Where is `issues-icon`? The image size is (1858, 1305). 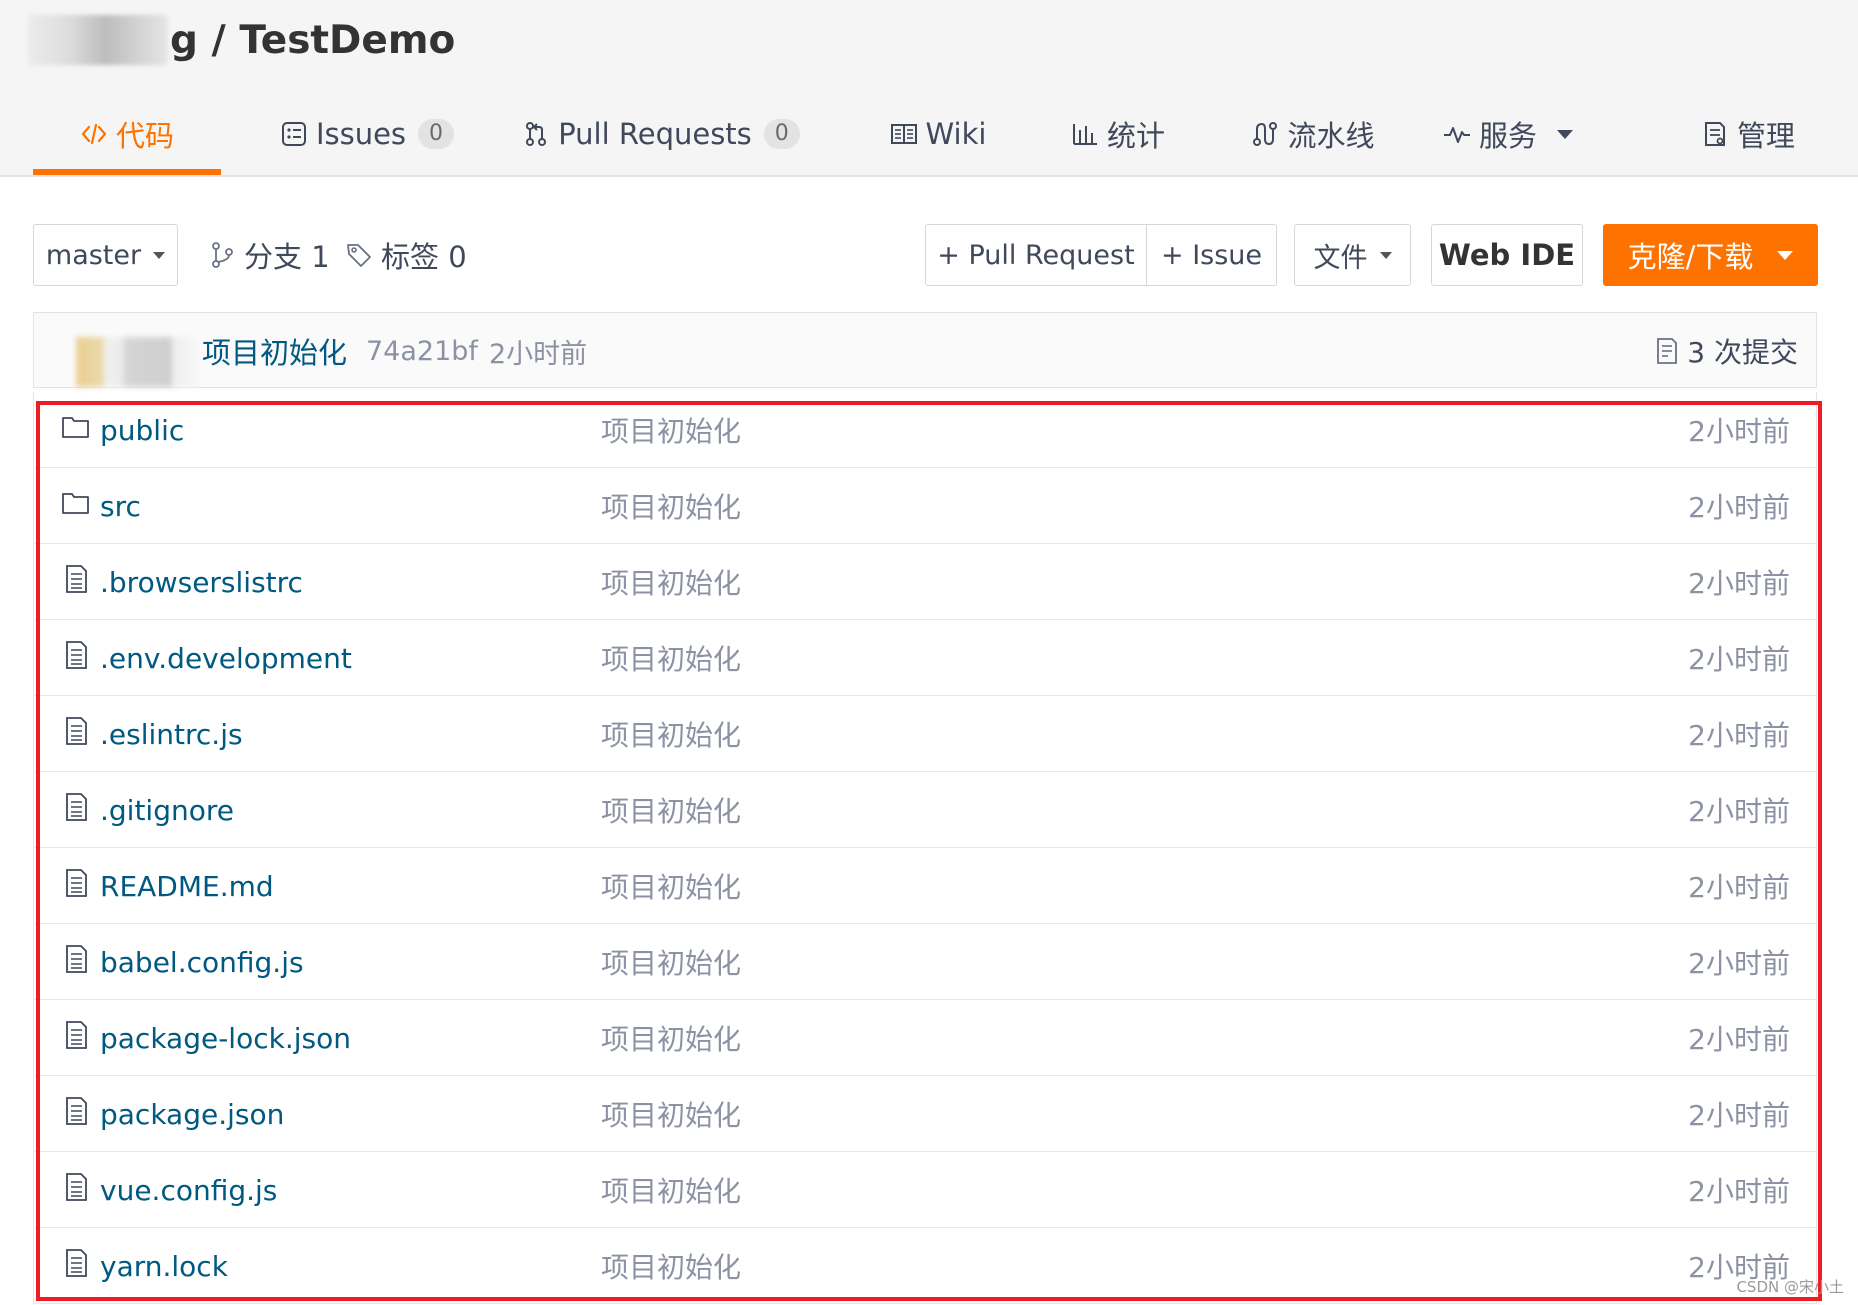
issues-icon is located at coordinates (293, 134).